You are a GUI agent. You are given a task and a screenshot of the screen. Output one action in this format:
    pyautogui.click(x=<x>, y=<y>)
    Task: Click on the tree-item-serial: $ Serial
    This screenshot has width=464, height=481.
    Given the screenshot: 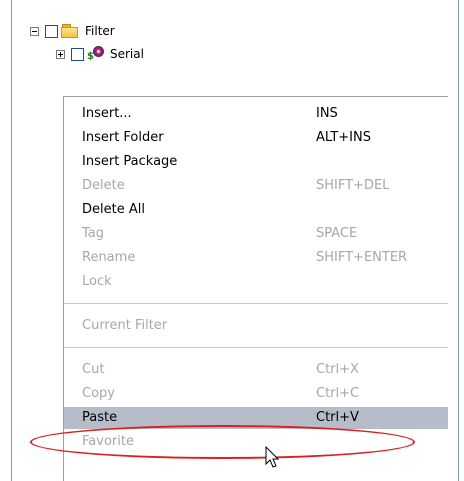 What is the action you would take?
    pyautogui.click(x=100, y=54)
    